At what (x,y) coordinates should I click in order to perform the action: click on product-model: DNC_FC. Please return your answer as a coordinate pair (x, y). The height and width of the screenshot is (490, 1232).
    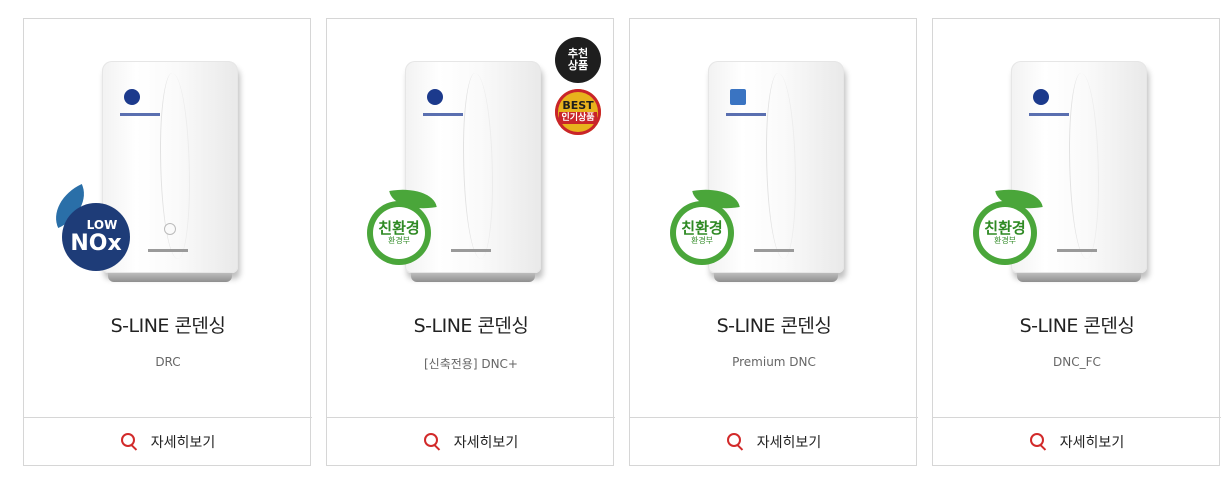
    Looking at the image, I should click on (1077, 362).